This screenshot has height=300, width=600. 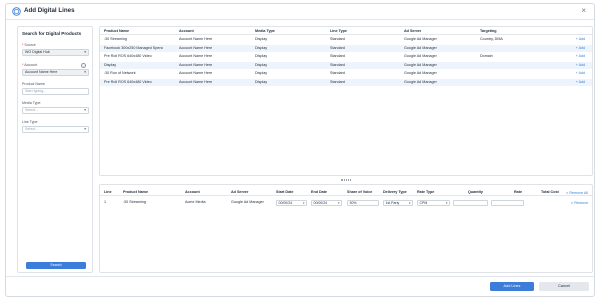 I want to click on remove-all-label: Remove All, so click(x=578, y=193).